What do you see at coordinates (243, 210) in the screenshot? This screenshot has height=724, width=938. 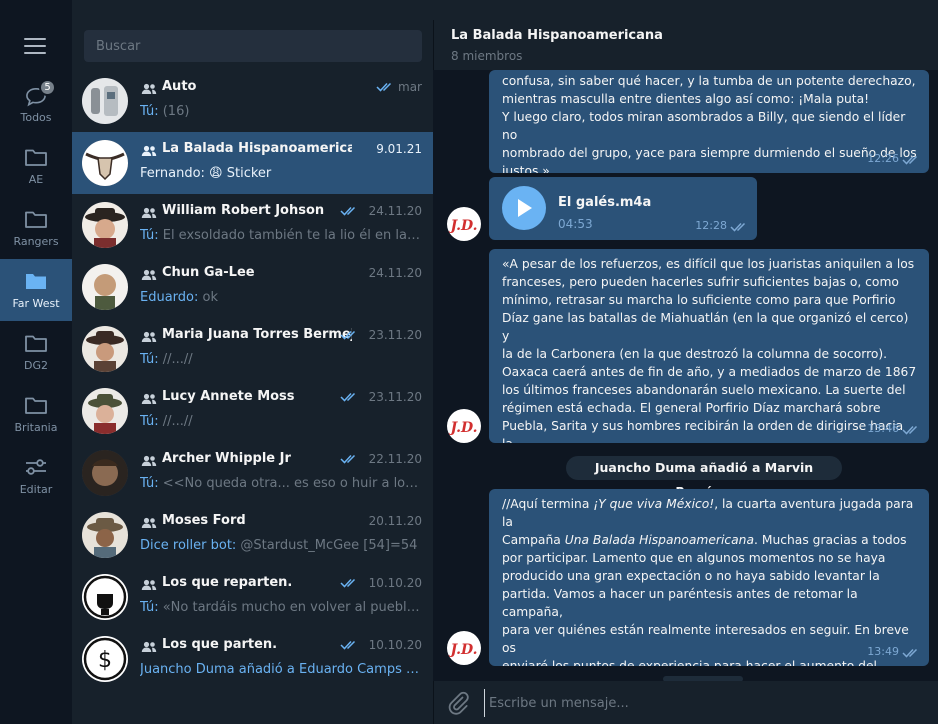 I see `chat-name: William Robert Johson` at bounding box center [243, 210].